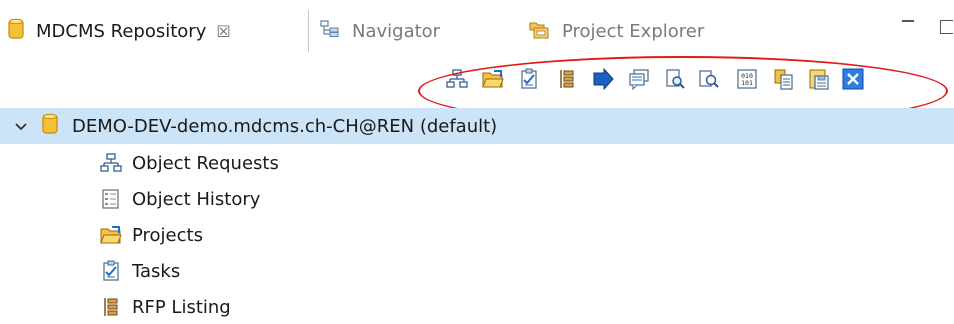 The width and height of the screenshot is (954, 324). I want to click on close-tab-icon: ☒, so click(223, 31).